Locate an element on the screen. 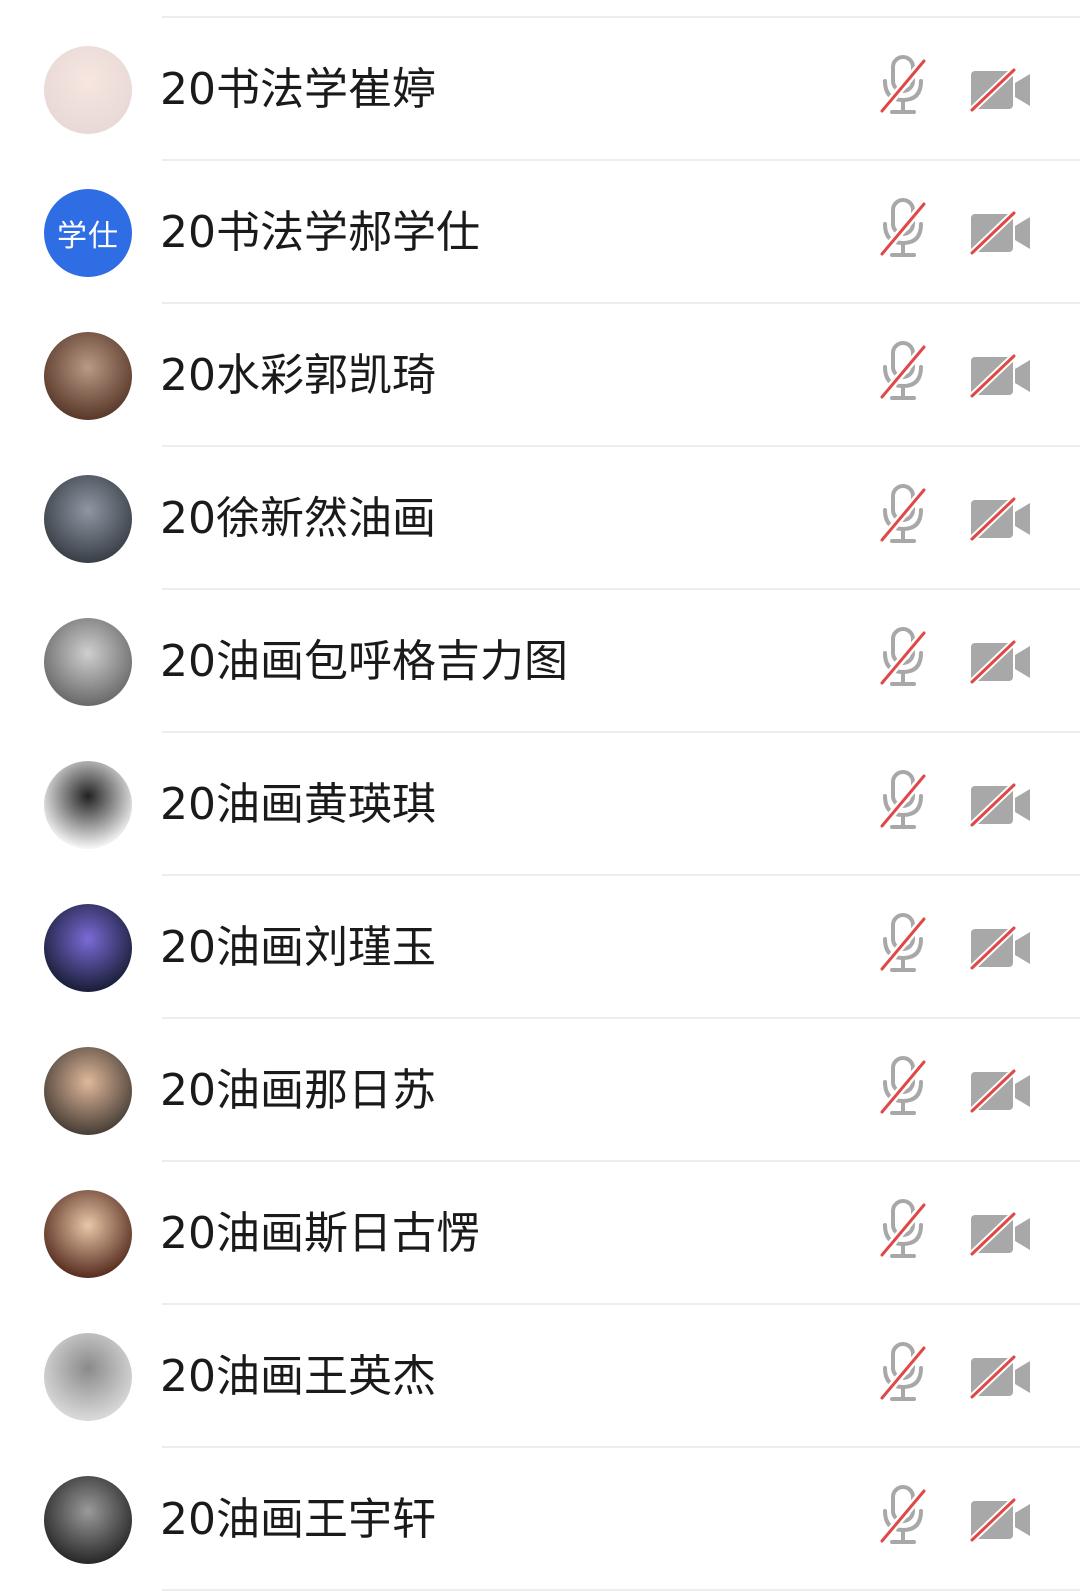 The height and width of the screenshot is (1591, 1080). participant-row: 20油画王英杰 is located at coordinates (540, 1376).